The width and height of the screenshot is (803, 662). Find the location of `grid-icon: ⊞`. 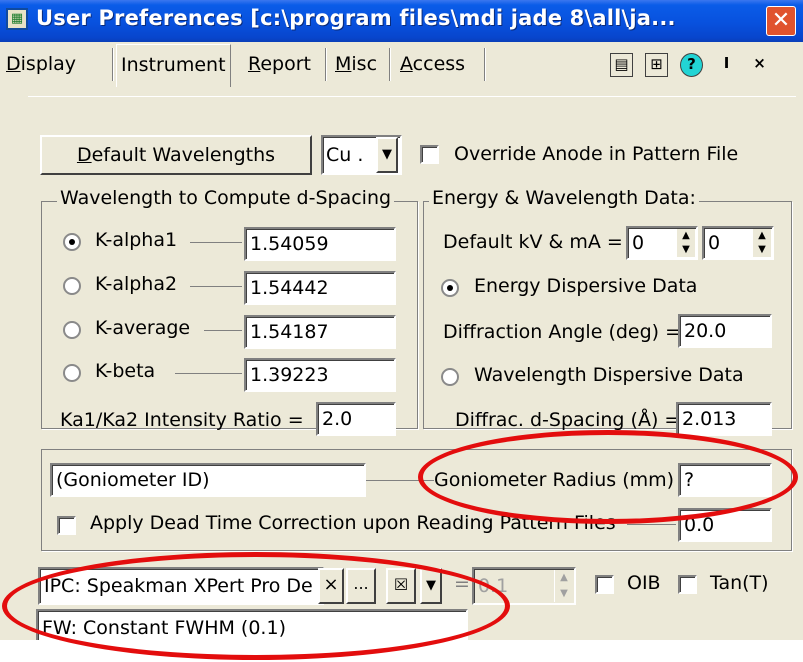

grid-icon: ⊞ is located at coordinates (656, 65).